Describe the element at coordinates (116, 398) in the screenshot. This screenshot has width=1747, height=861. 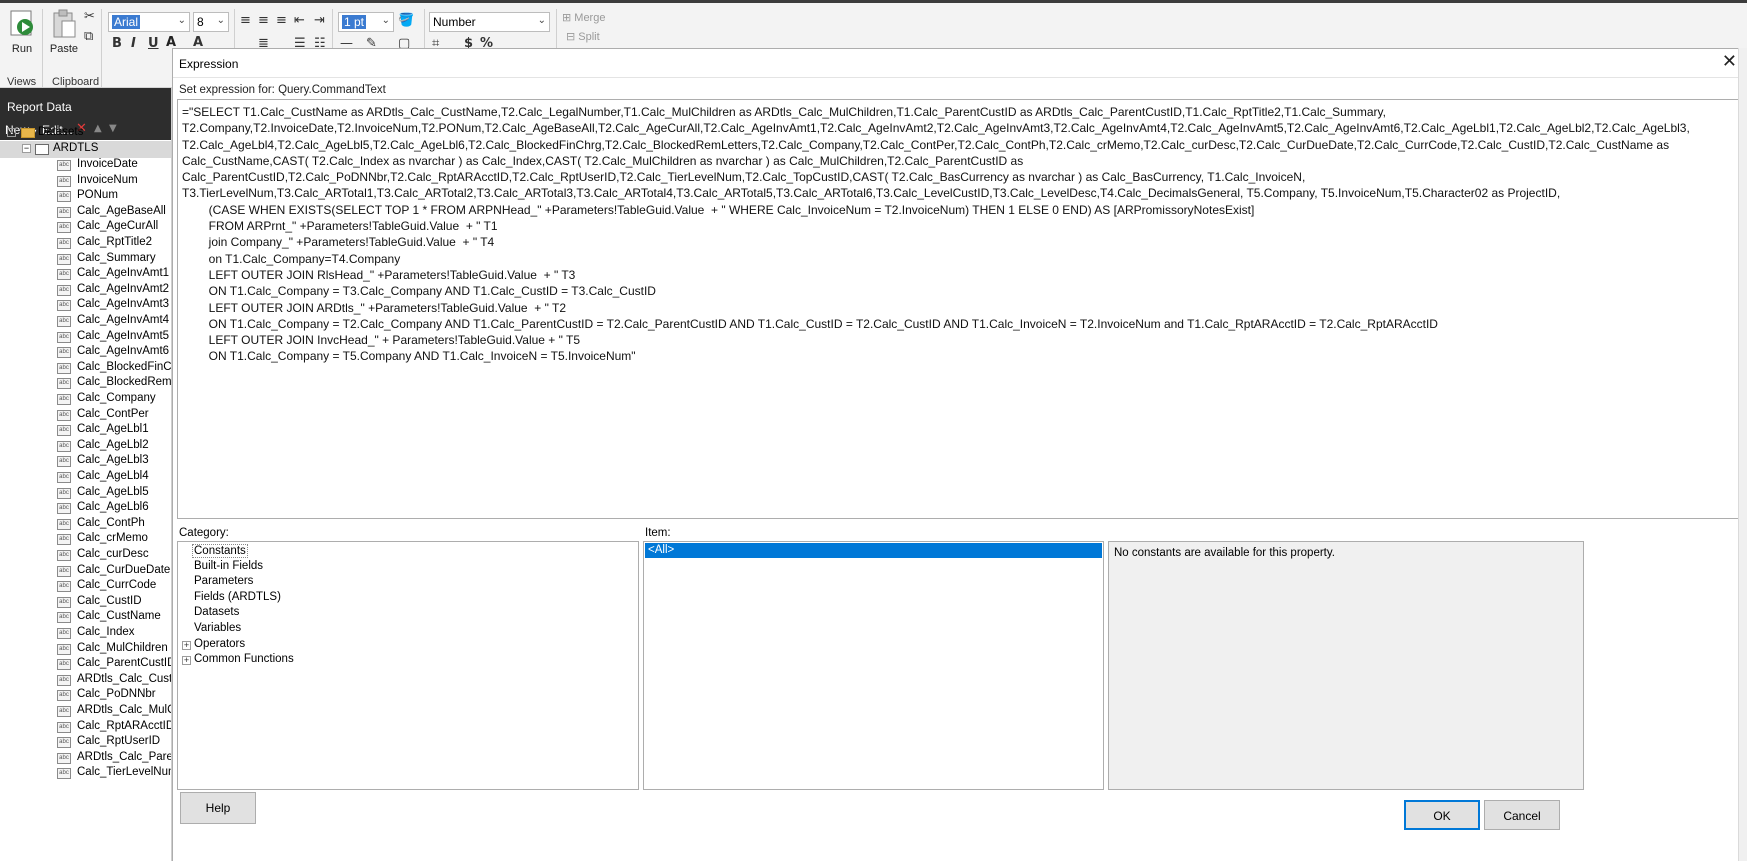
I see `field-label: Calc_Company` at that location.